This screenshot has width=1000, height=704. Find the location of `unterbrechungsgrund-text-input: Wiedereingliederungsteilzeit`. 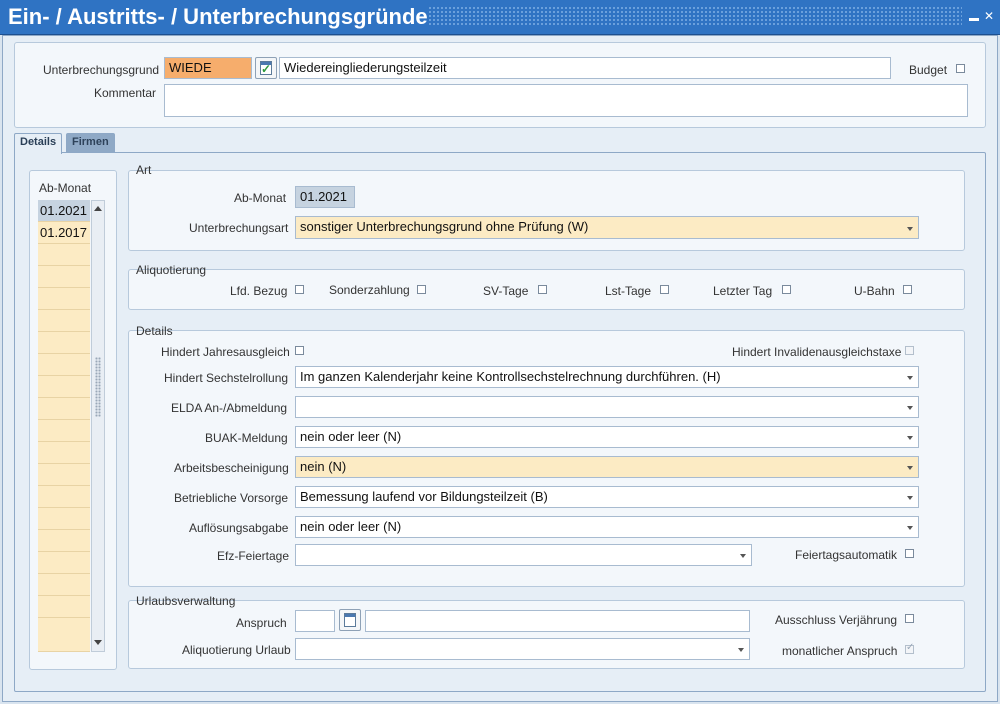

unterbrechungsgrund-text-input: Wiedereingliederungsteilzeit is located at coordinates (585, 68).